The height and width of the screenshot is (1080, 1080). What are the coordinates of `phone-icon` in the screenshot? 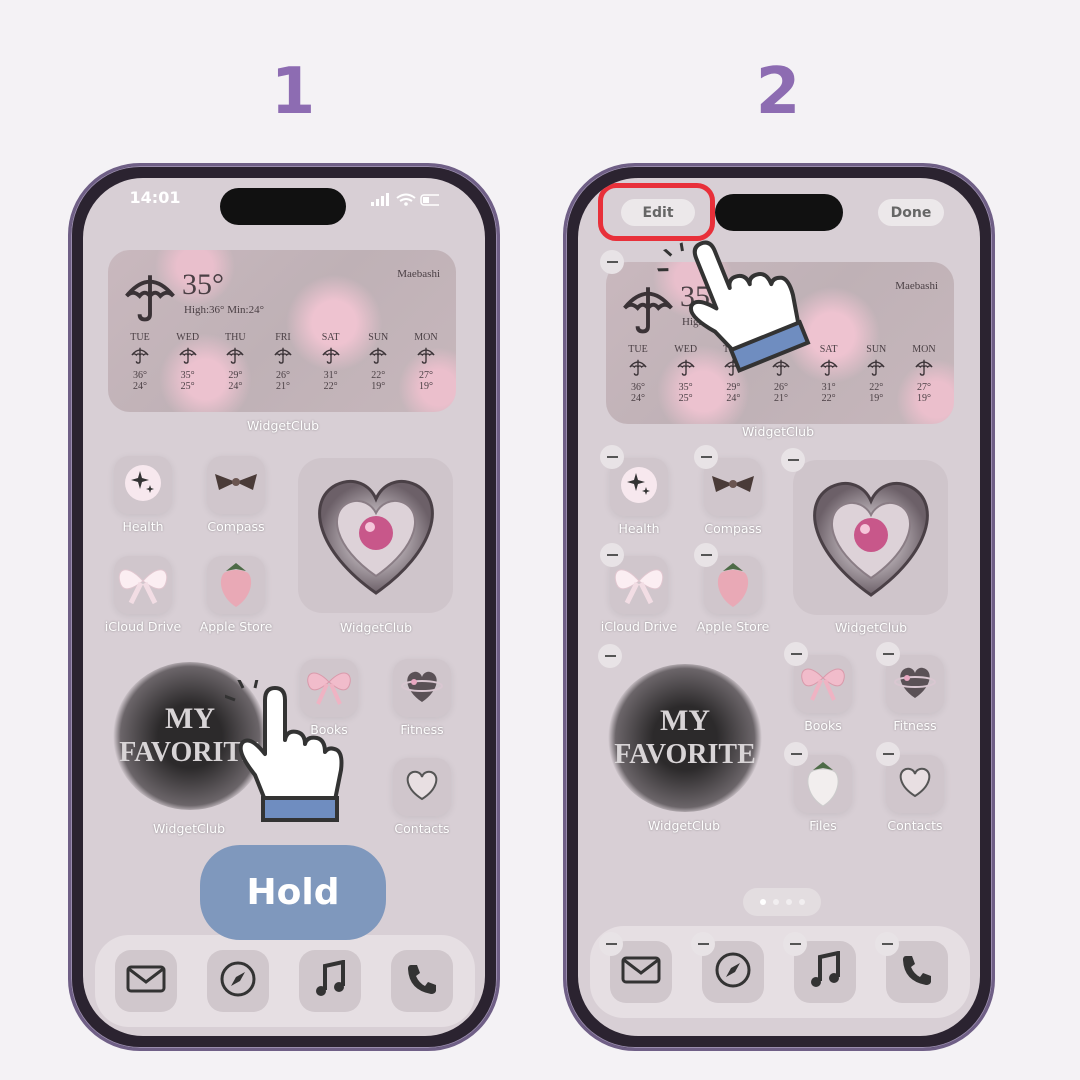 It's located at (422, 981).